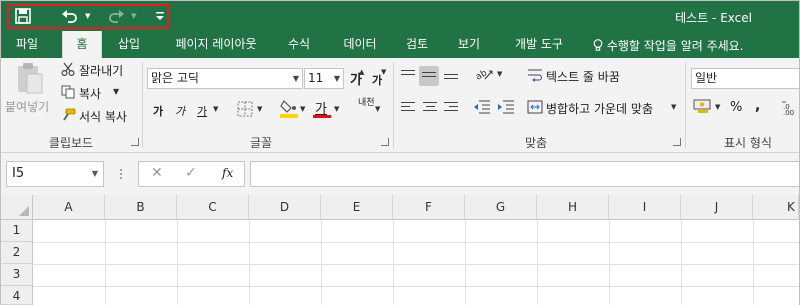 Image resolution: width=800 pixels, height=305 pixels. Describe the element at coordinates (27, 106) in the screenshot. I see `paste-button: 붙여넣기` at that location.